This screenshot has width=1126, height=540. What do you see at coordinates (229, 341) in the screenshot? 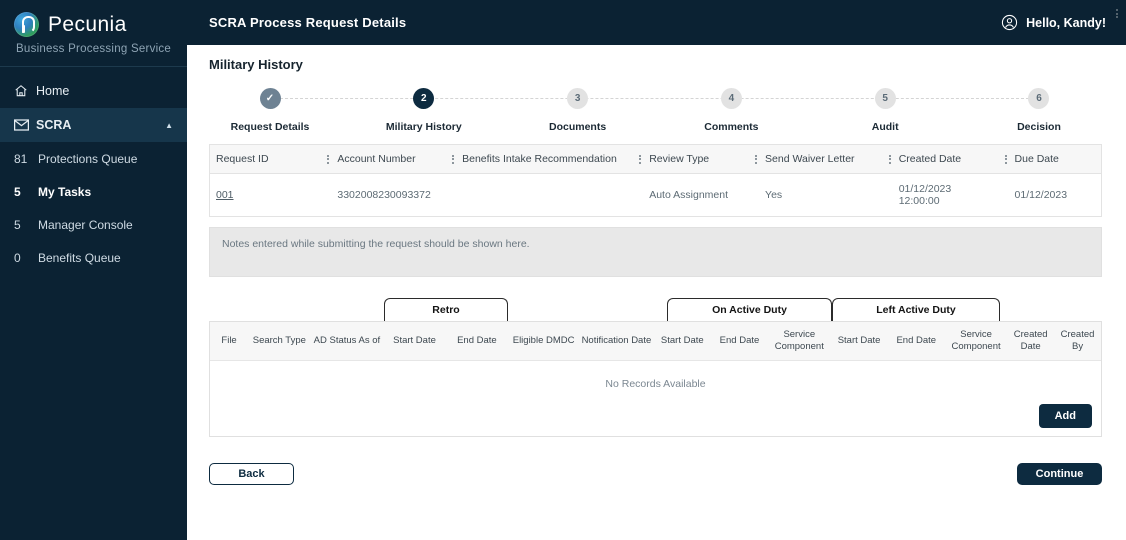
I see `column-header-file: File` at bounding box center [229, 341].